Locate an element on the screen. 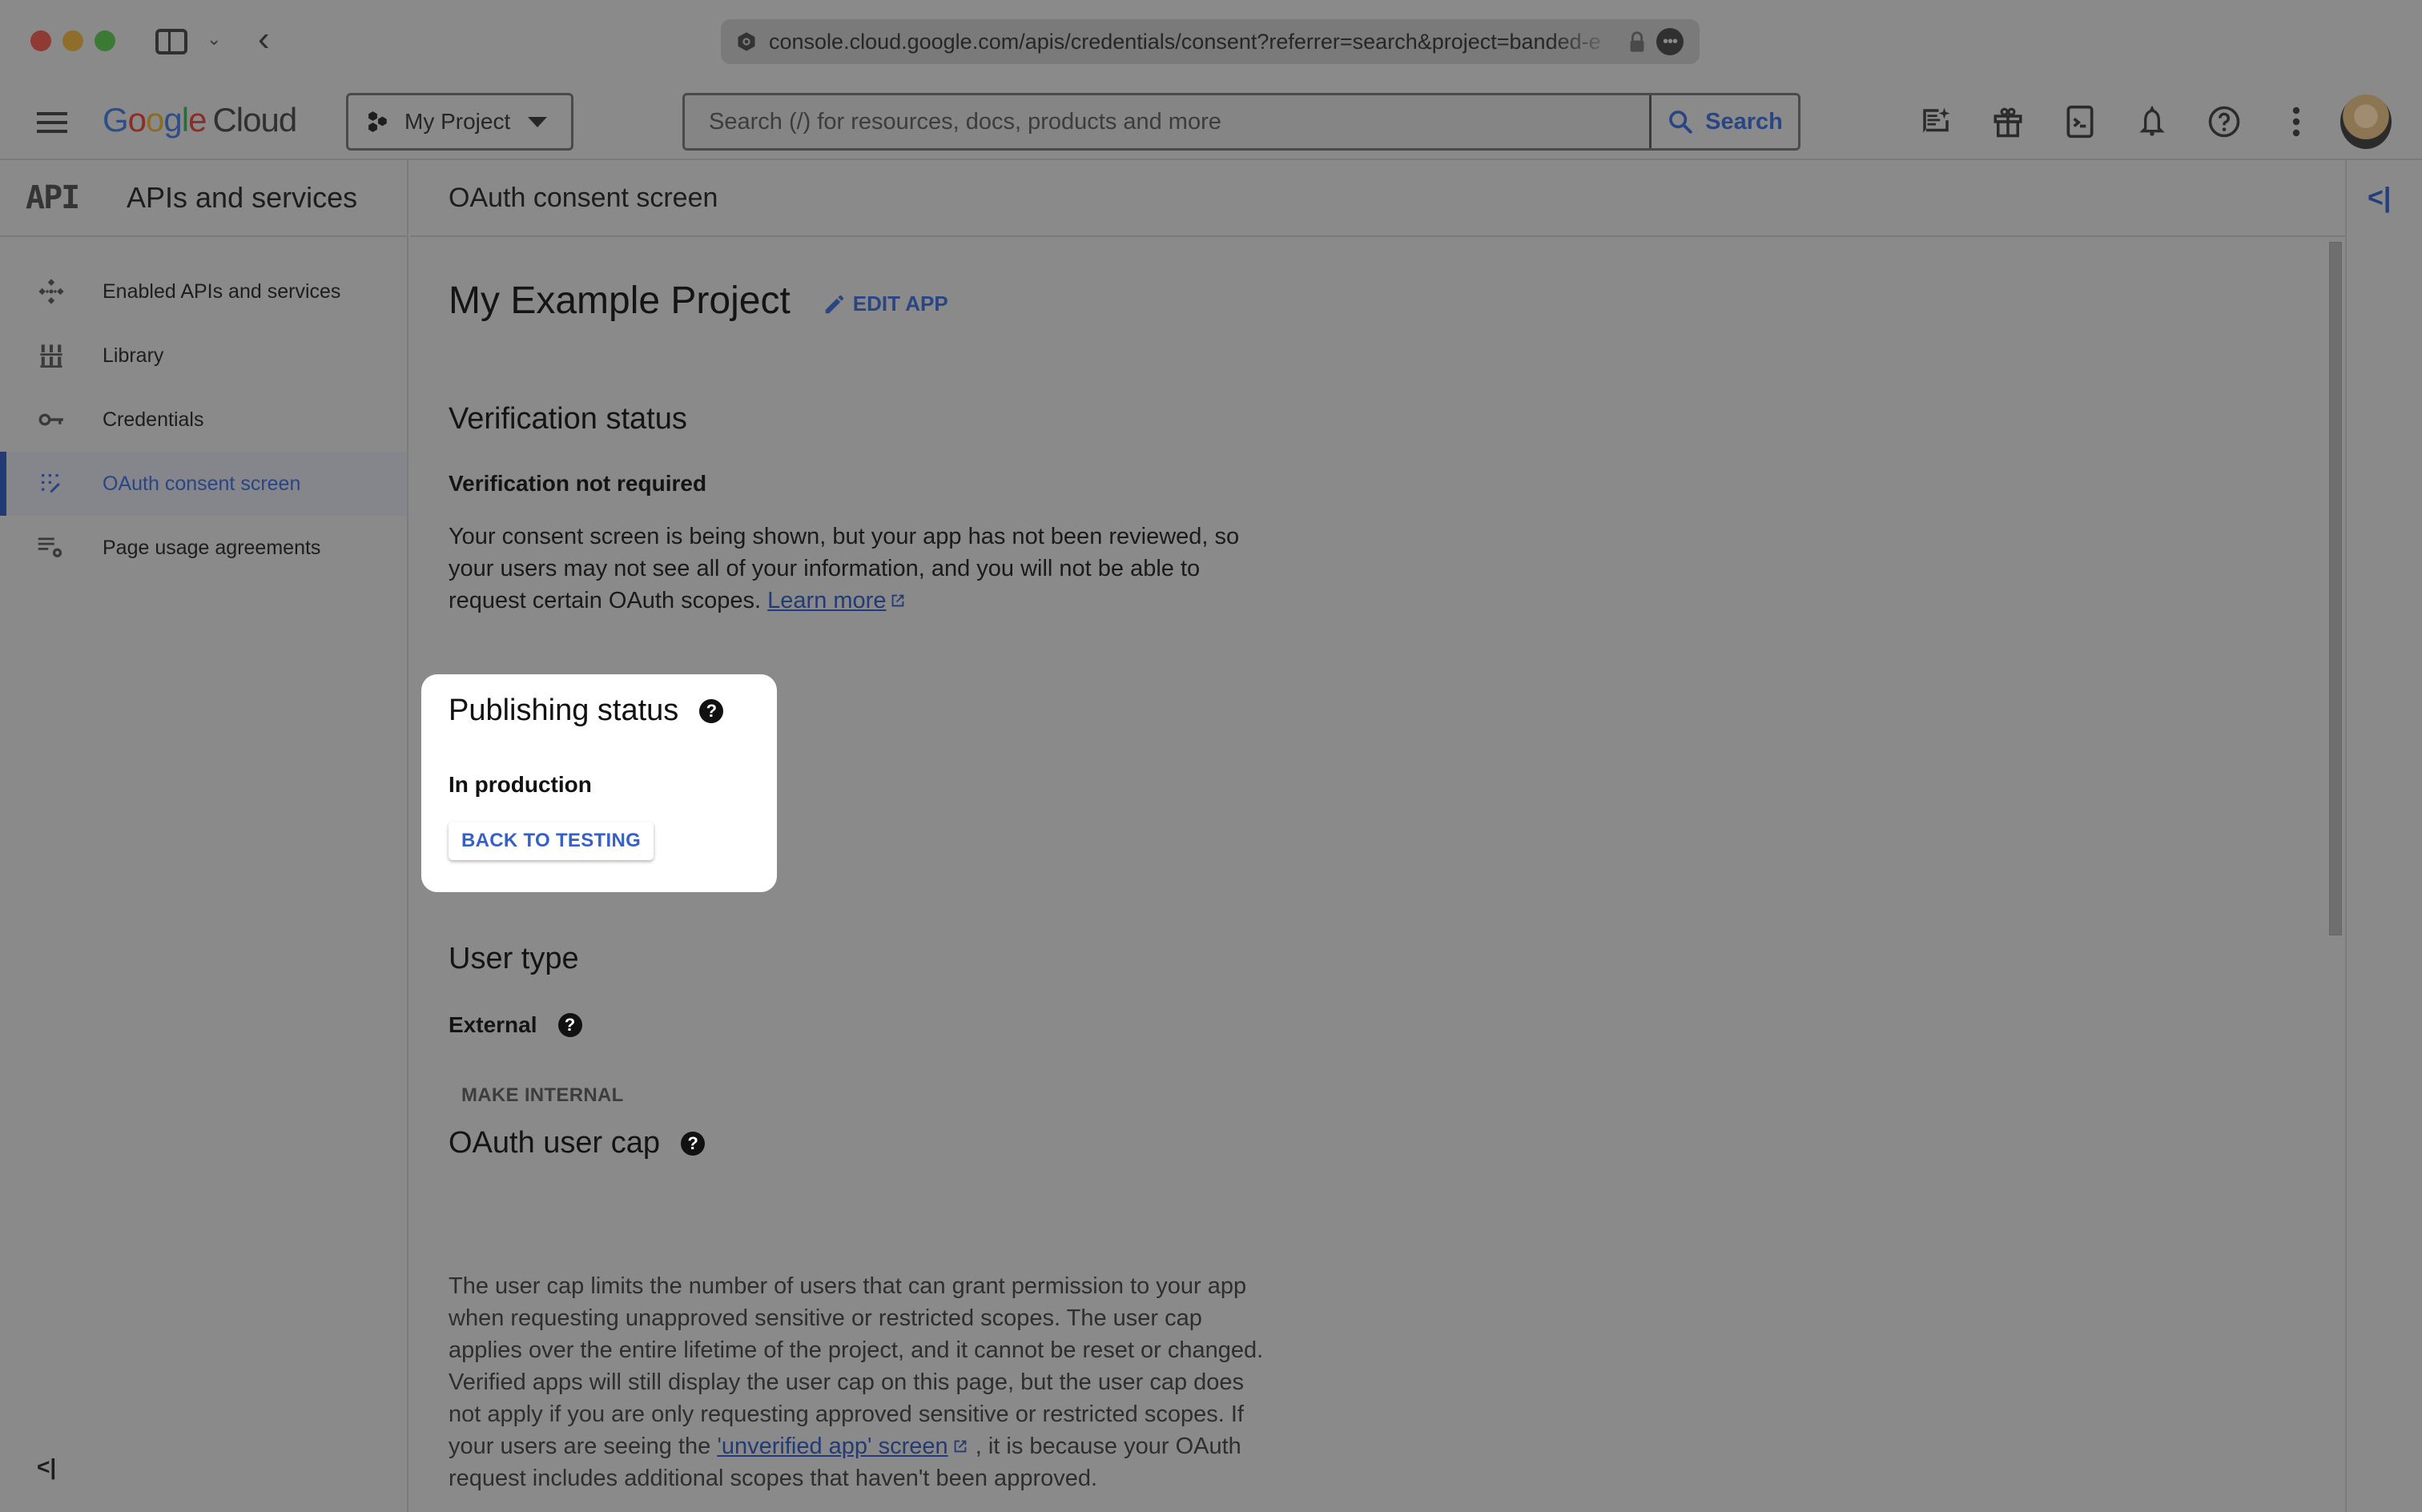  logo-letter: G is located at coordinates (116, 120).